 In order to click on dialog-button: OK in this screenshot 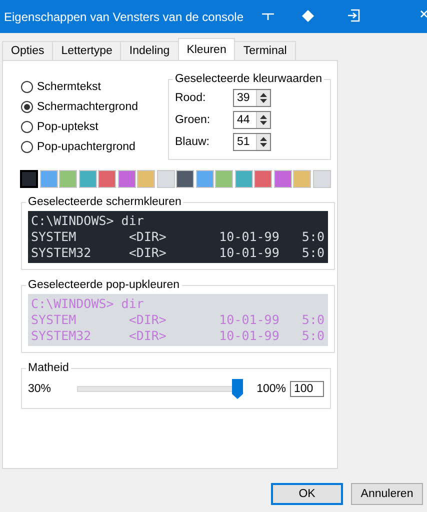, I will do `click(307, 494)`.